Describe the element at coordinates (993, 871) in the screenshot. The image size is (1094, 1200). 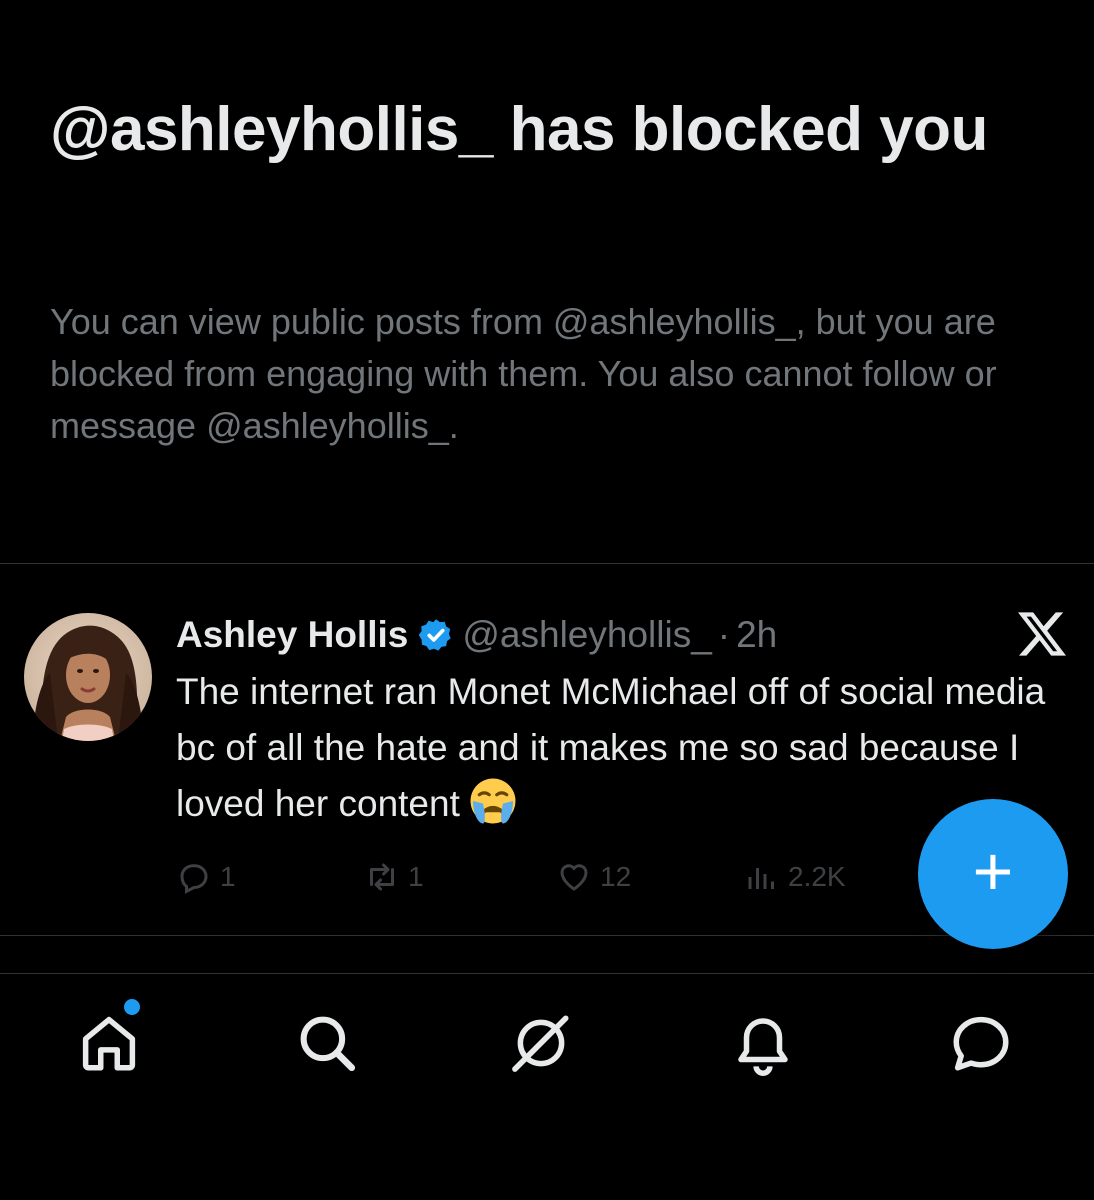
I see `plus-icon: +` at that location.